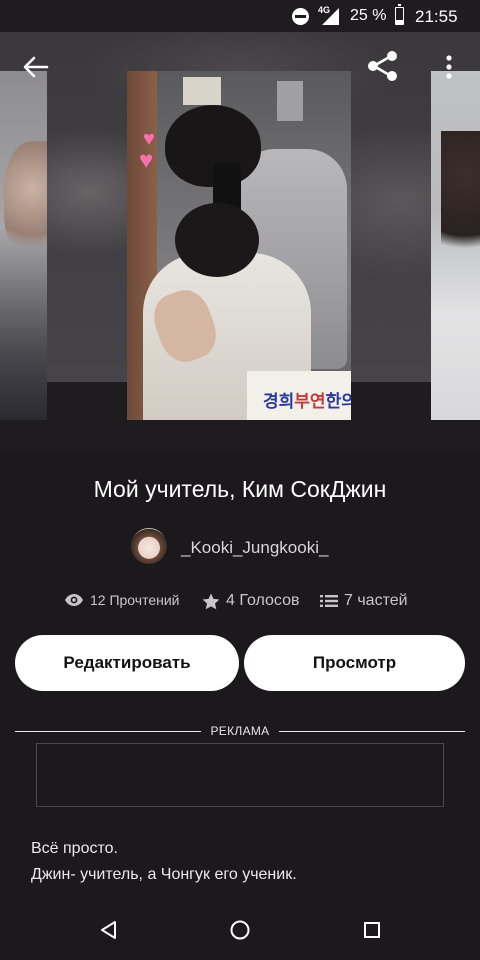 The height and width of the screenshot is (960, 480). I want to click on reads-stat: 12 Прочтений, so click(122, 600).